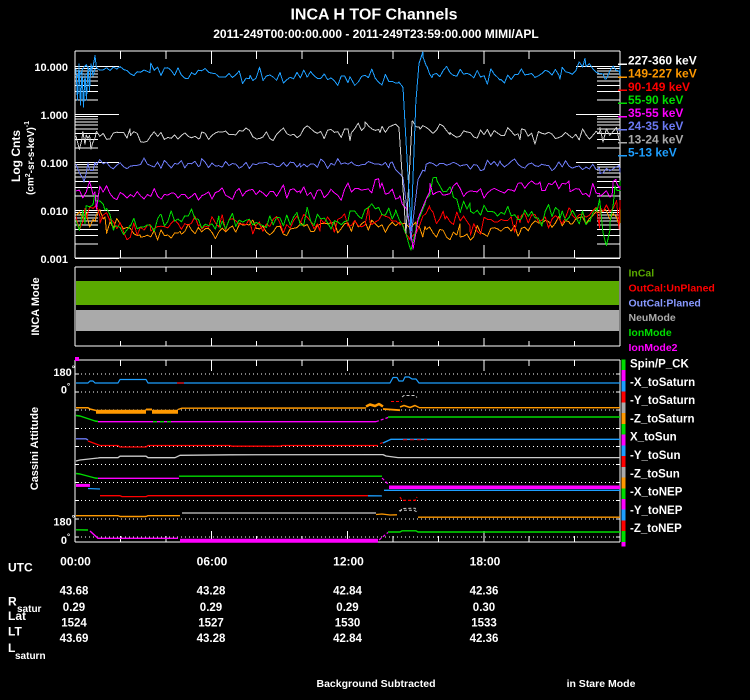 This screenshot has width=750, height=700. I want to click on svg-text: -X_toSaturn, so click(662, 383).